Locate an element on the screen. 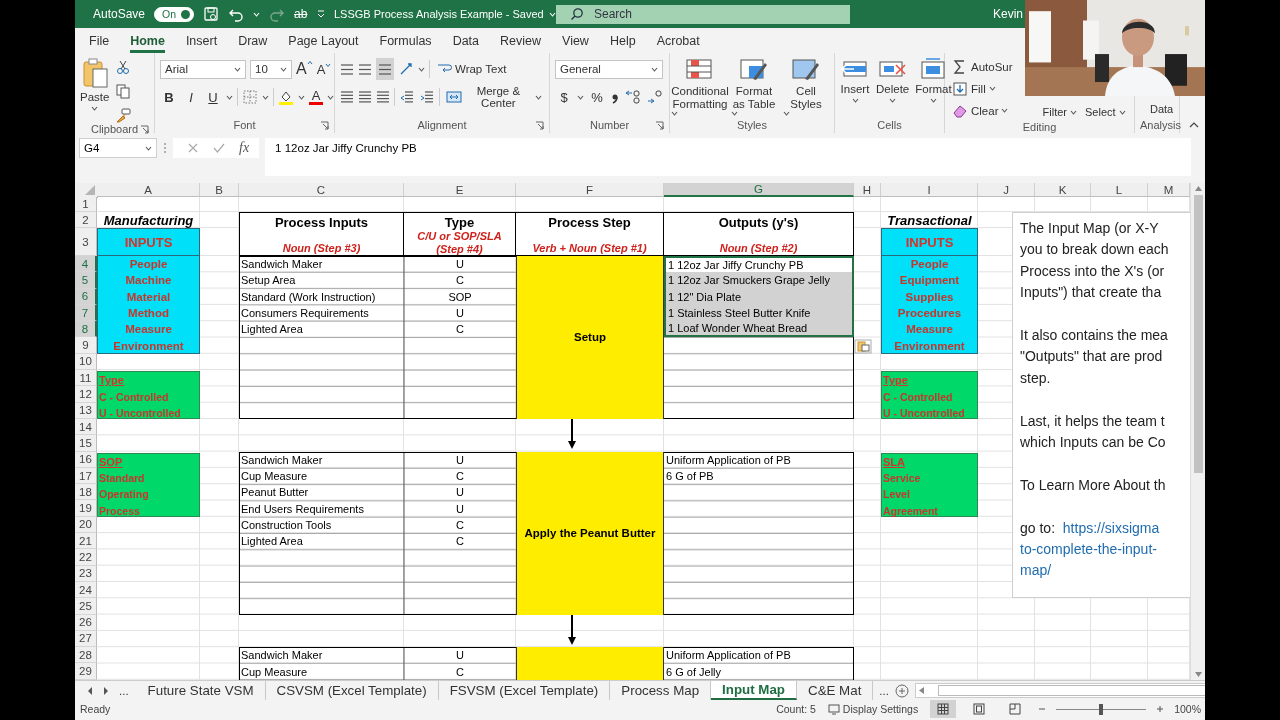 Image resolution: width=1280 pixels, height=720 pixels. orientation-icon is located at coordinates (406, 69).